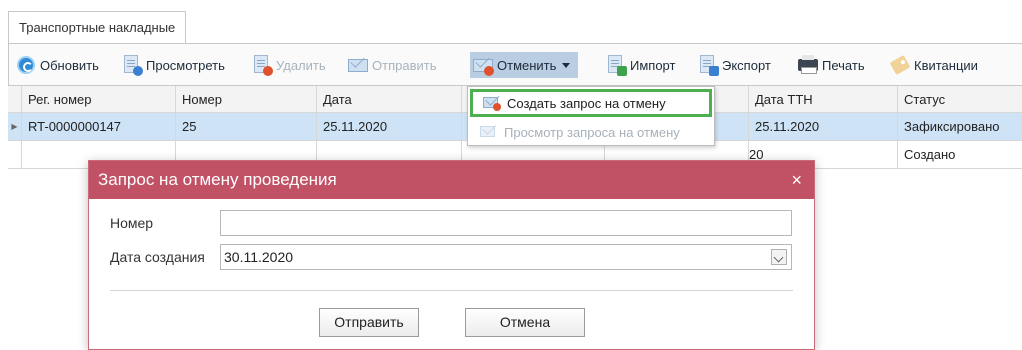  What do you see at coordinates (960, 99) in the screenshot?
I see `column-header: Статус` at bounding box center [960, 99].